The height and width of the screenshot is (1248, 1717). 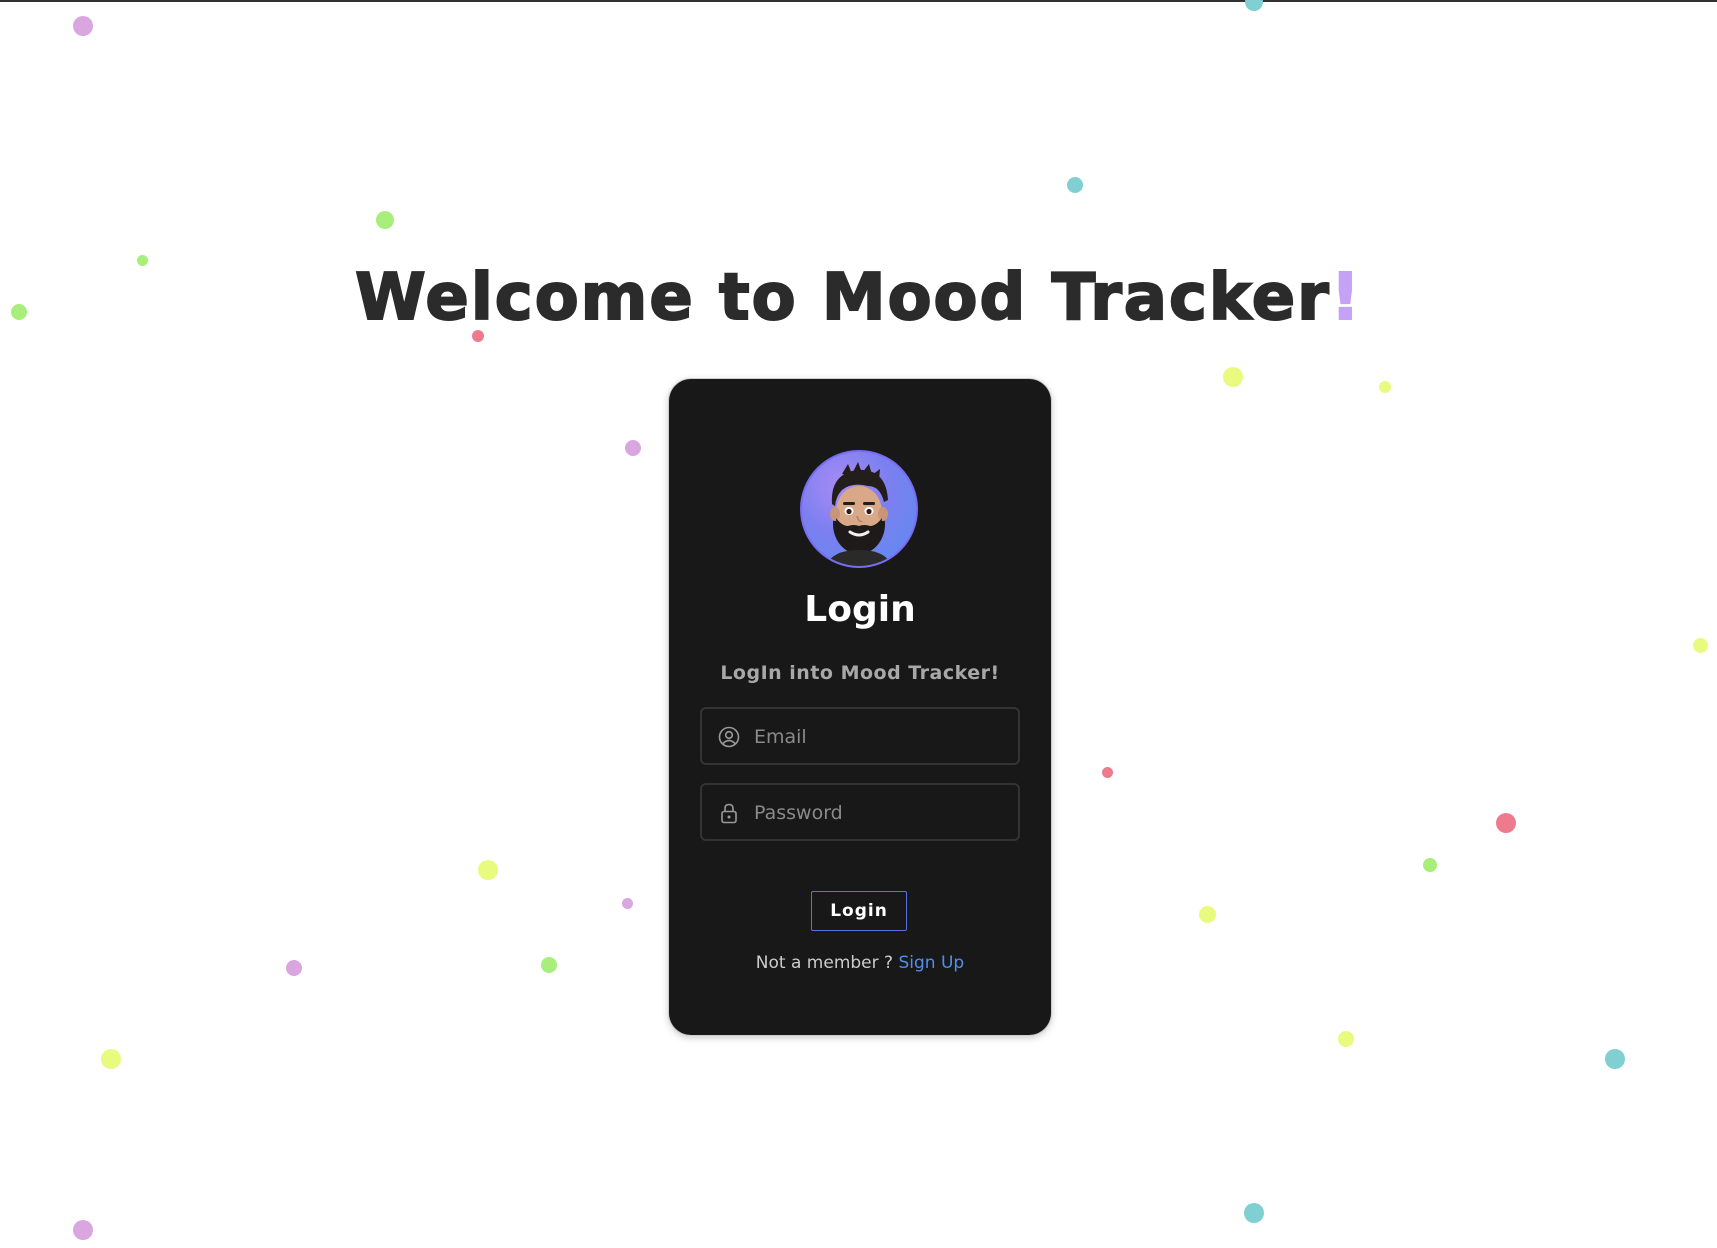 What do you see at coordinates (860, 609) in the screenshot?
I see `login-title: Login` at bounding box center [860, 609].